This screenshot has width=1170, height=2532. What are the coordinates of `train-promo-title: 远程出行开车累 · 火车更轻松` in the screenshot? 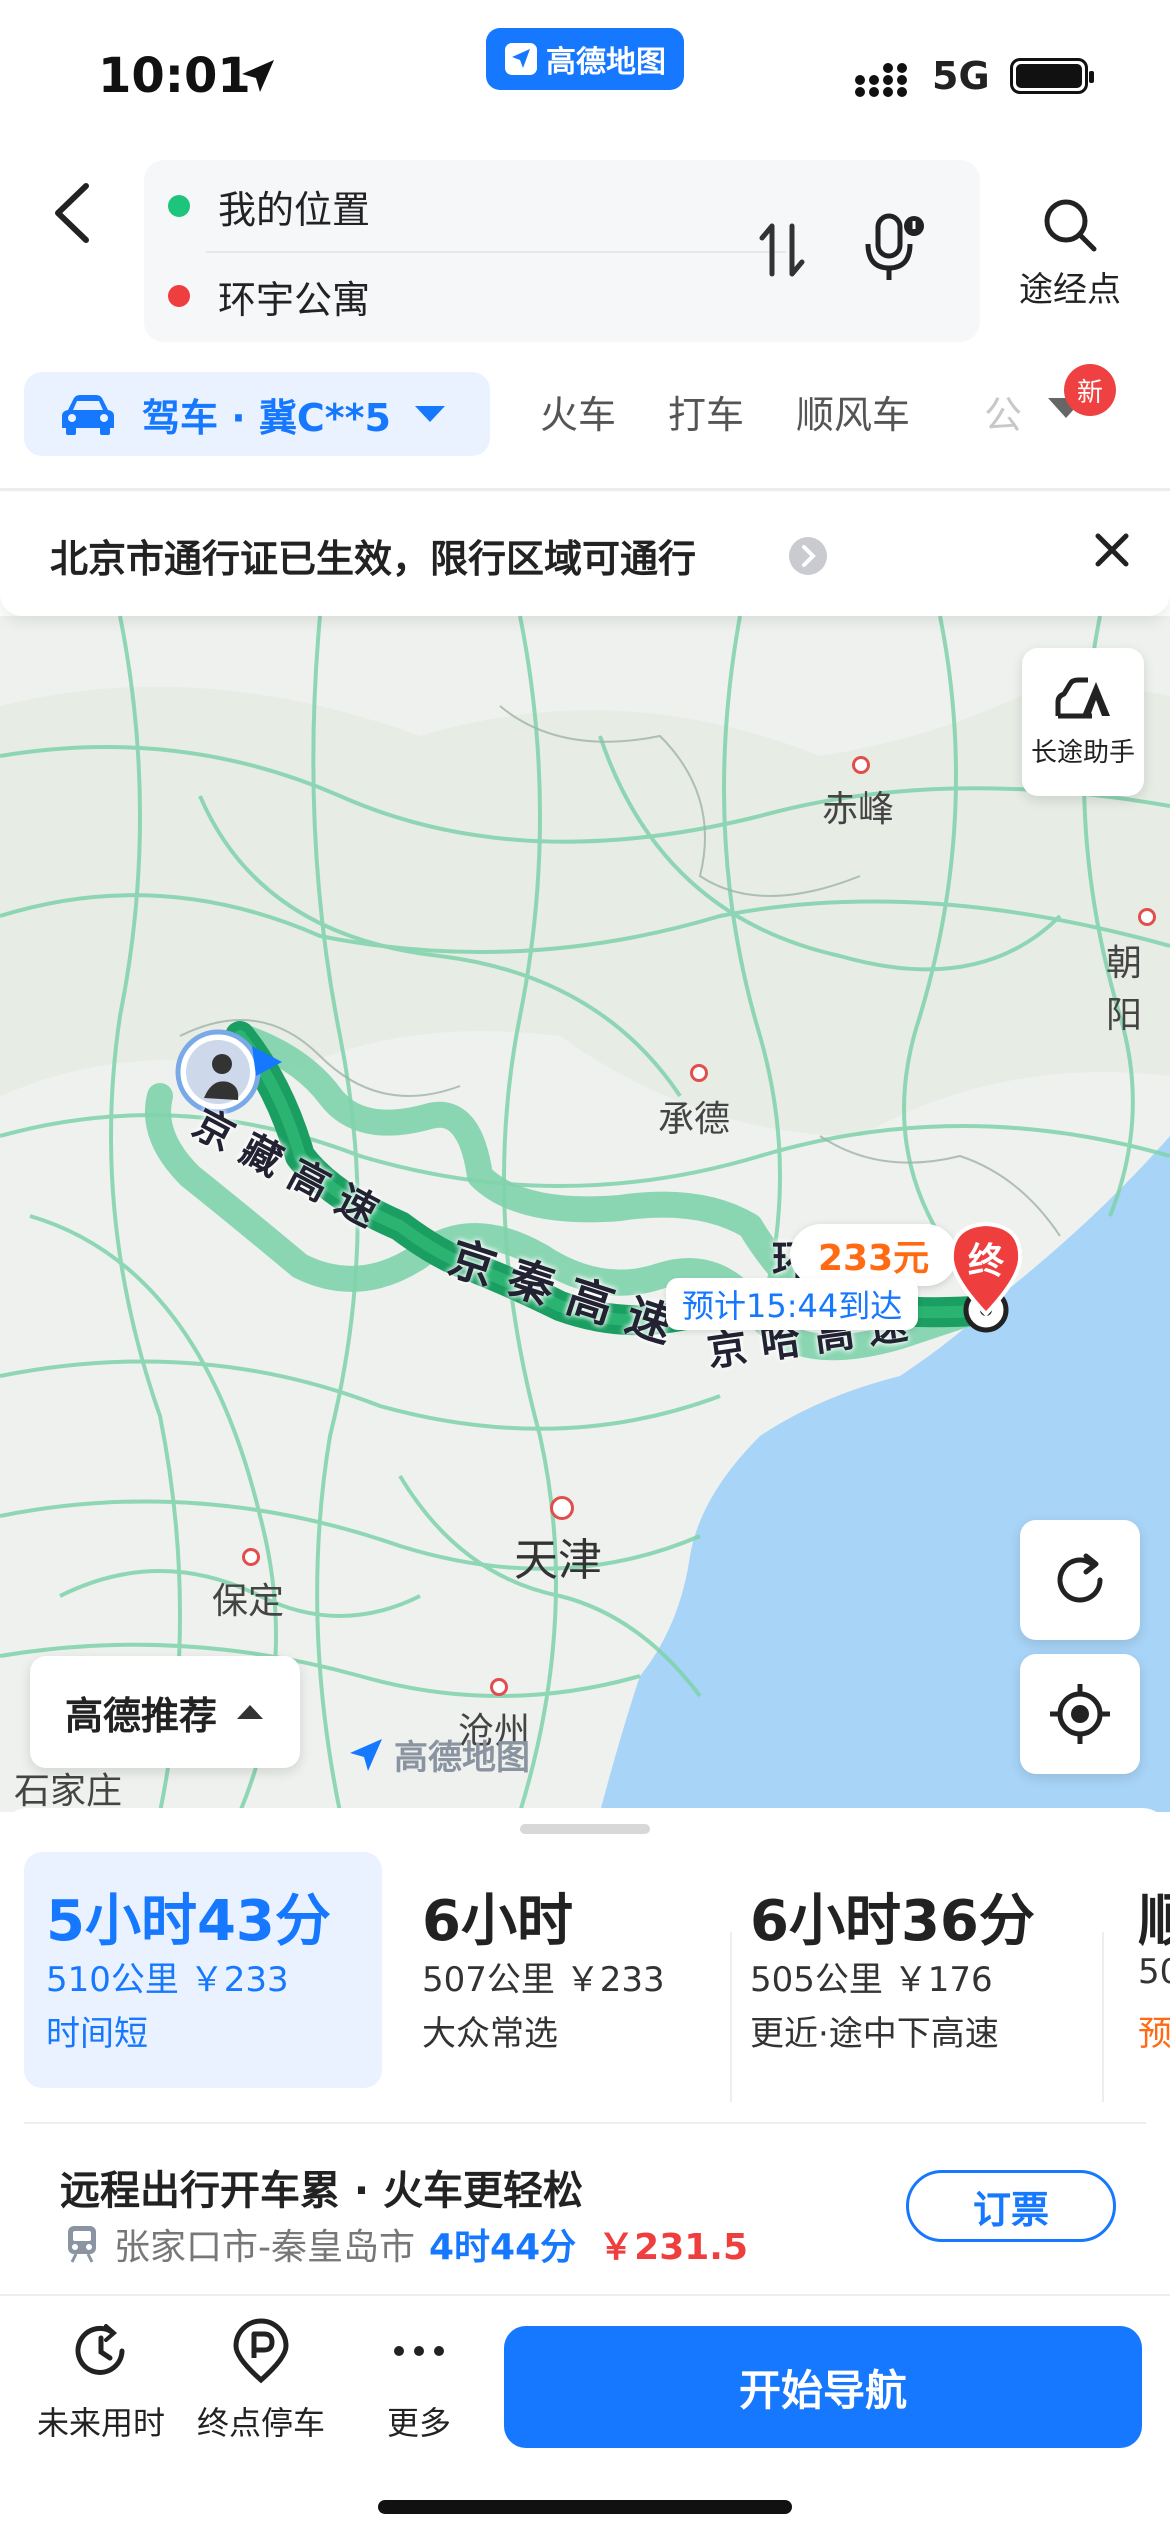 It's located at (322, 2191).